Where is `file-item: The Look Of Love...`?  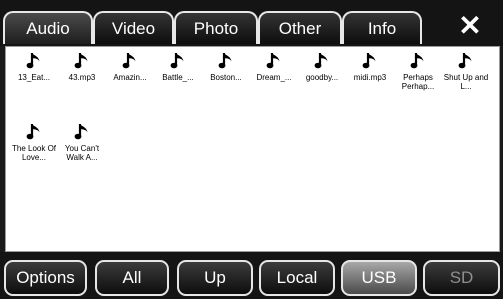
file-item: The Look Of Love... is located at coordinates (34, 157).